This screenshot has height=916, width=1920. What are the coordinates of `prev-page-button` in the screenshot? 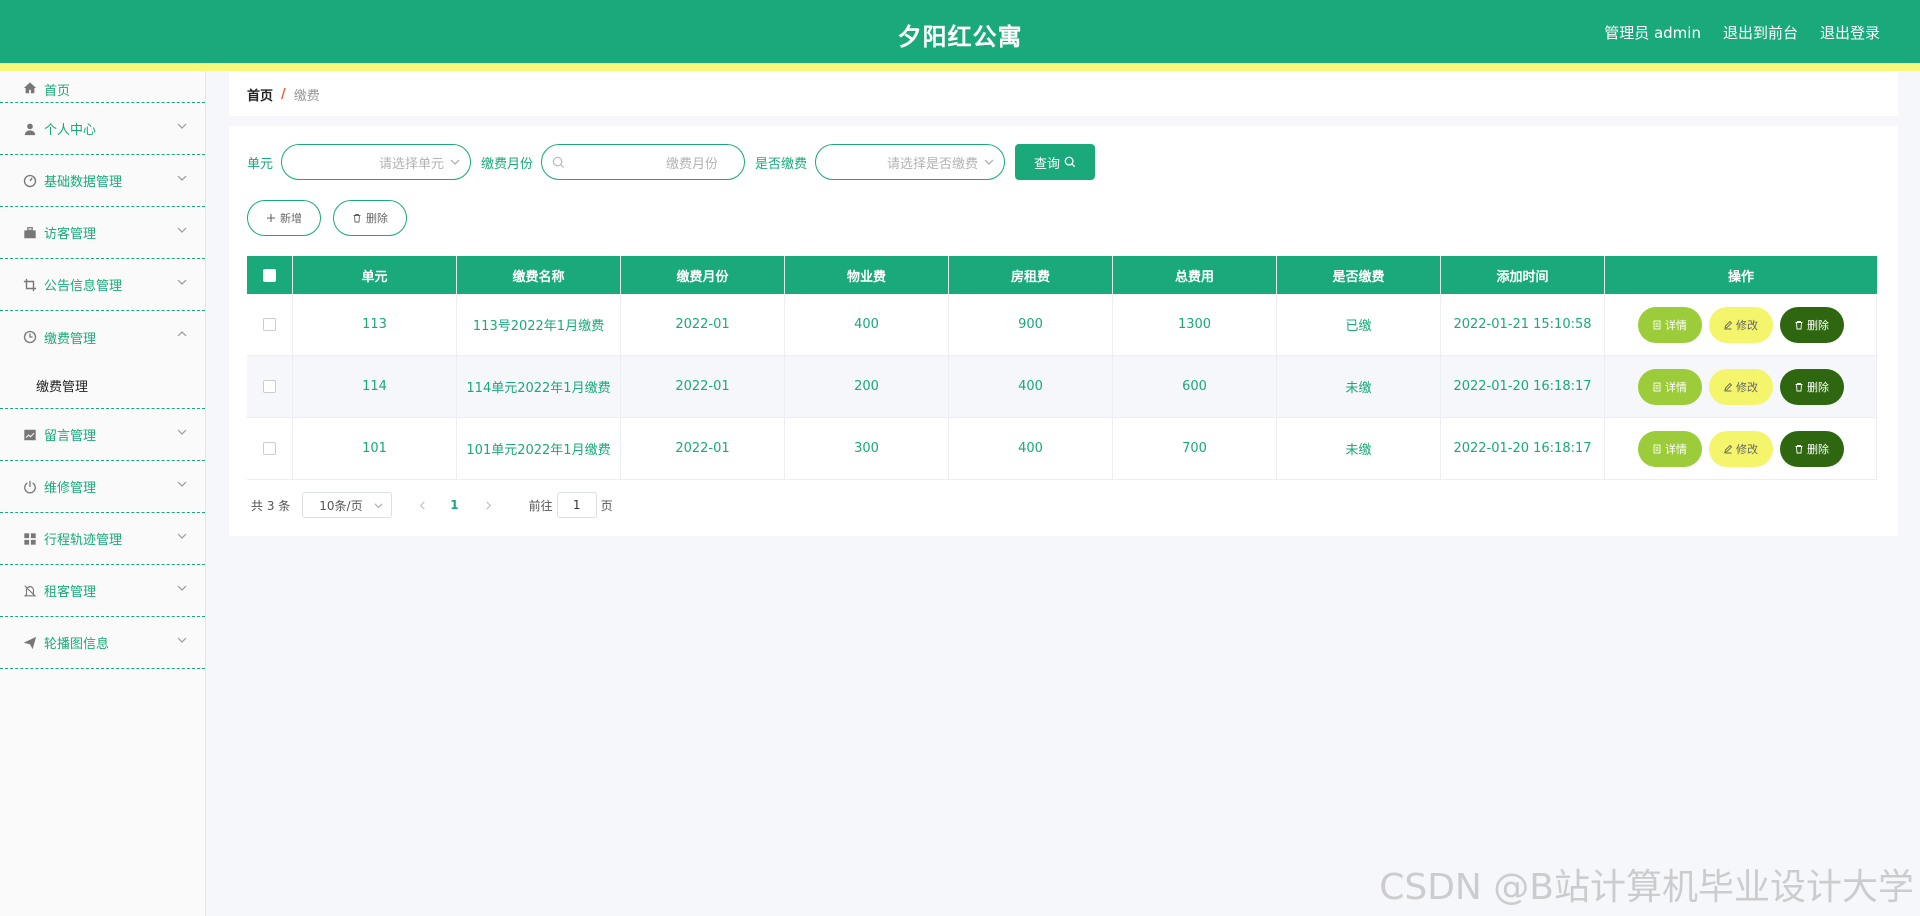 It's located at (422, 505).